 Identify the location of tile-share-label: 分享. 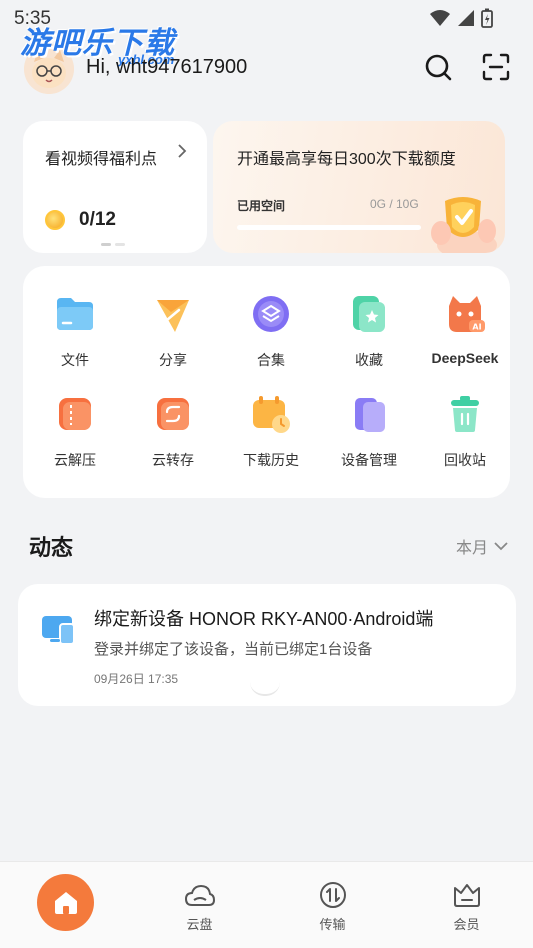
(173, 360).